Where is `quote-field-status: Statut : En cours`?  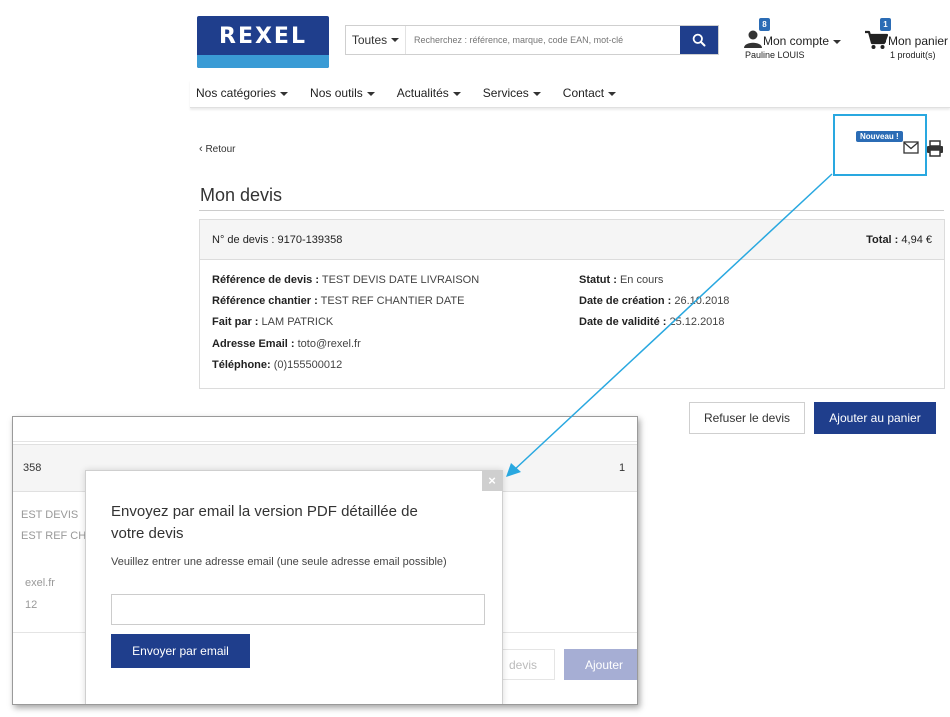 quote-field-status: Statut : En cours is located at coordinates (621, 280).